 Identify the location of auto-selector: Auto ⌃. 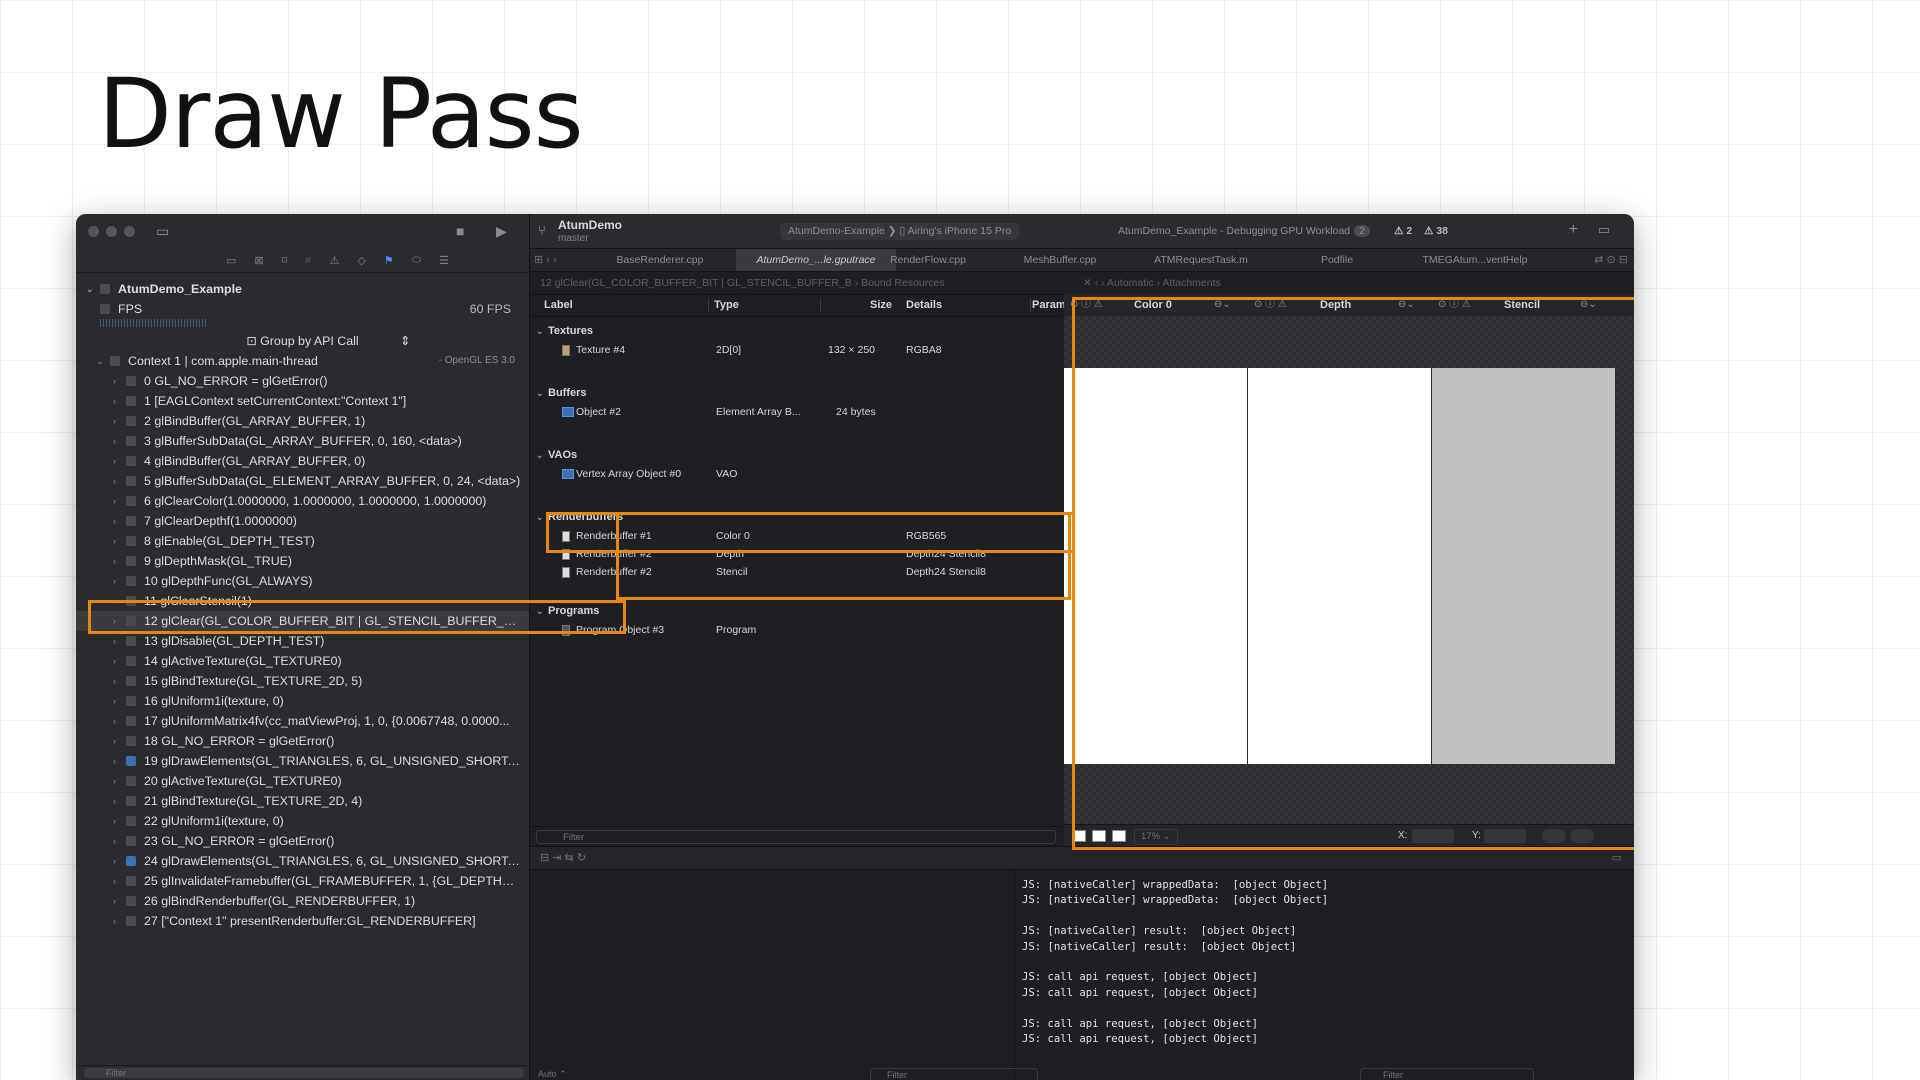
(552, 1074).